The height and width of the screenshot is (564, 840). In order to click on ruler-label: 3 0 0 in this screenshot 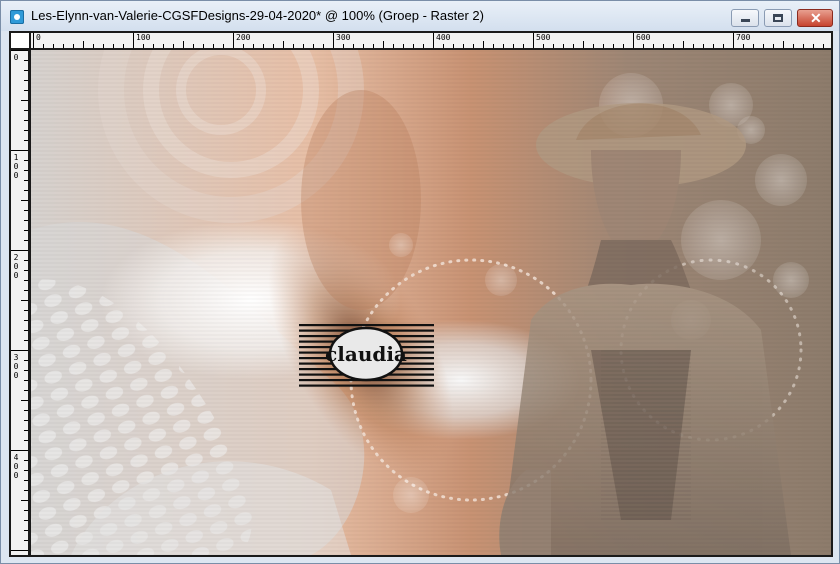, I will do `click(16, 366)`.